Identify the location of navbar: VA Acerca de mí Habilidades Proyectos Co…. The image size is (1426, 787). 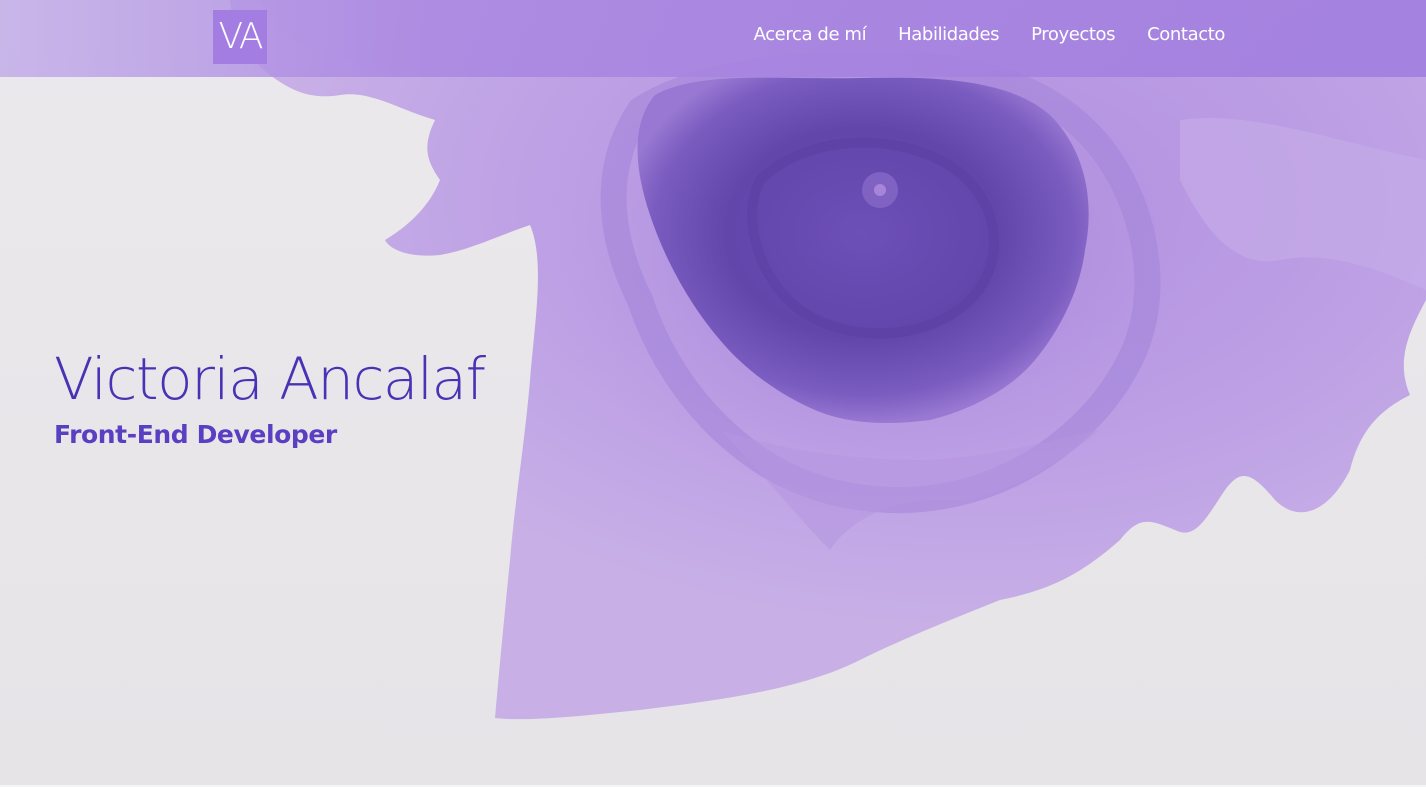
(713, 38).